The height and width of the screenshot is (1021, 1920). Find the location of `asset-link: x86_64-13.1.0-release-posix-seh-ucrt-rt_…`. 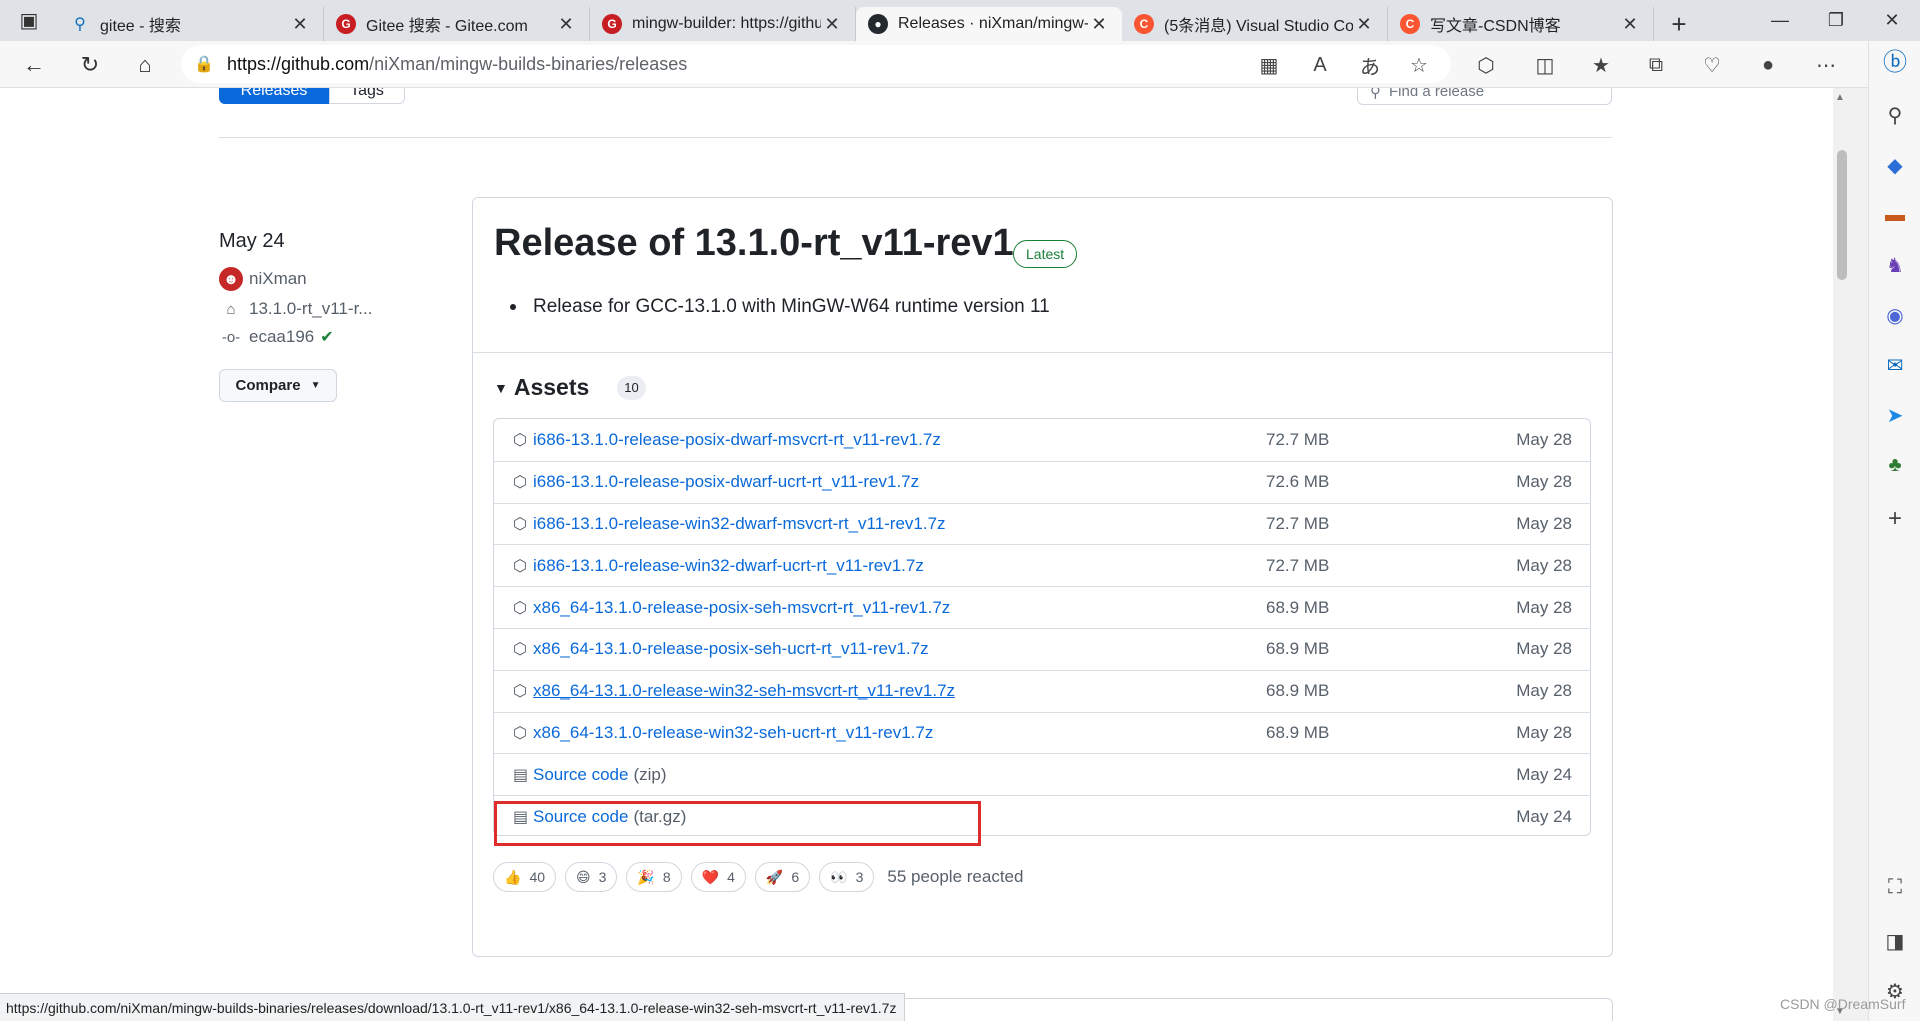

asset-link: x86_64-13.1.0-release-posix-seh-ucrt-rt_… is located at coordinates (731, 649).